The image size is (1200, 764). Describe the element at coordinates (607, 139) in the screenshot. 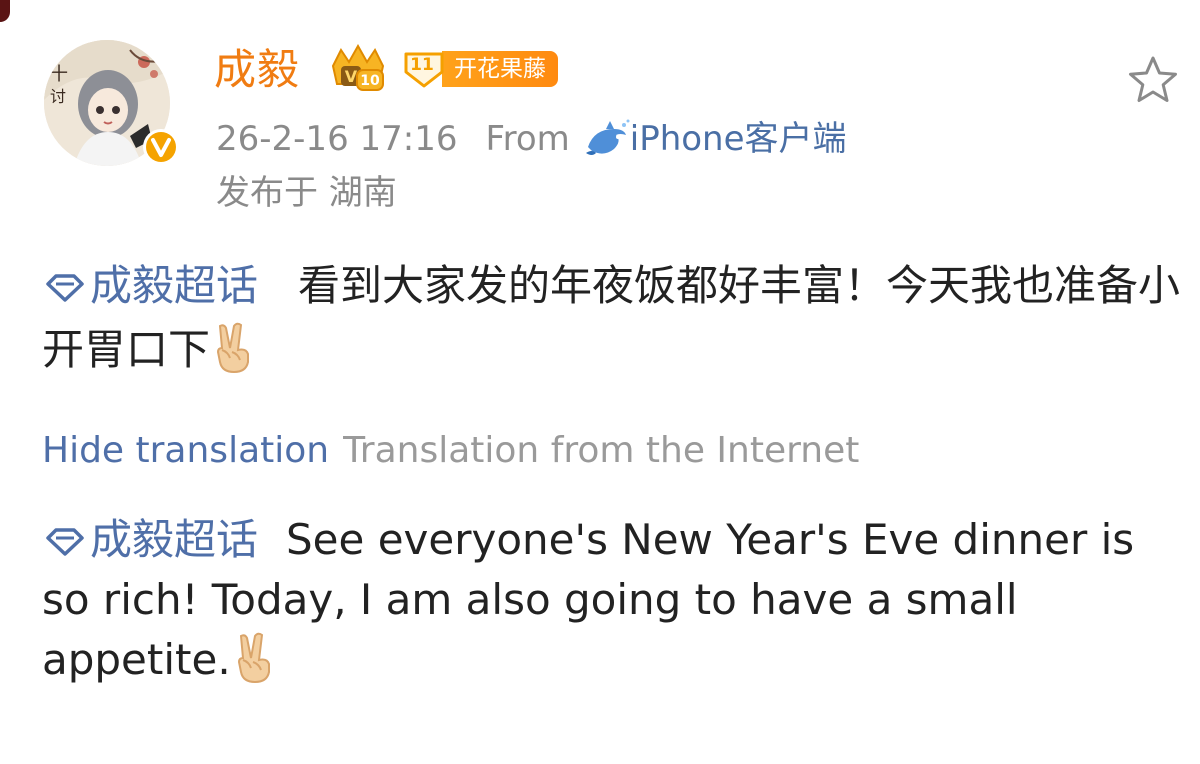

I see `dolphin-icon` at that location.